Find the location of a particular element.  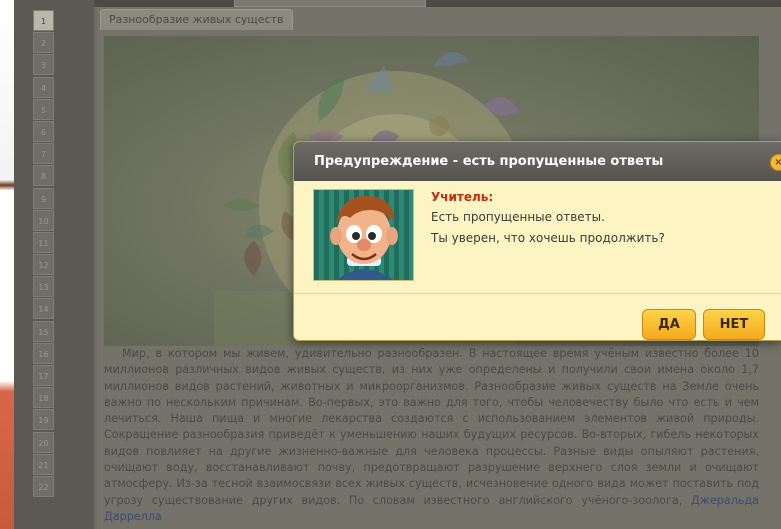

line-number: 9 is located at coordinates (43, 198).